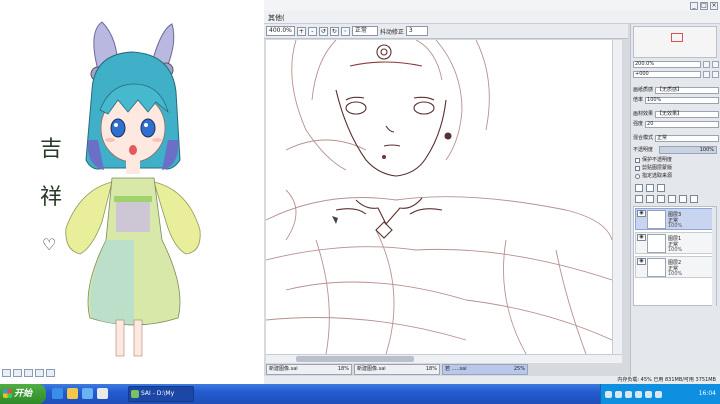 Image resolution: width=720 pixels, height=404 pixels. Describe the element at coordinates (608, 394) in the screenshot. I see `tray-network-icon` at that location.